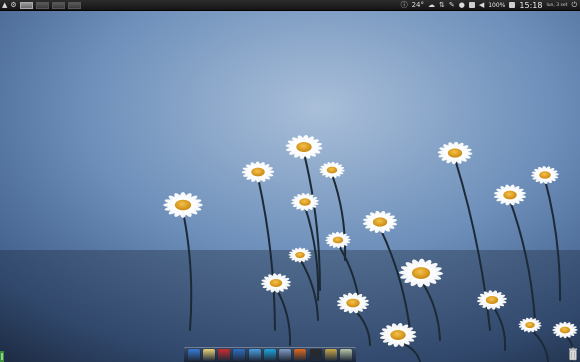  Describe the element at coordinates (315, 355) in the screenshot. I see `terminal-icon` at that location.